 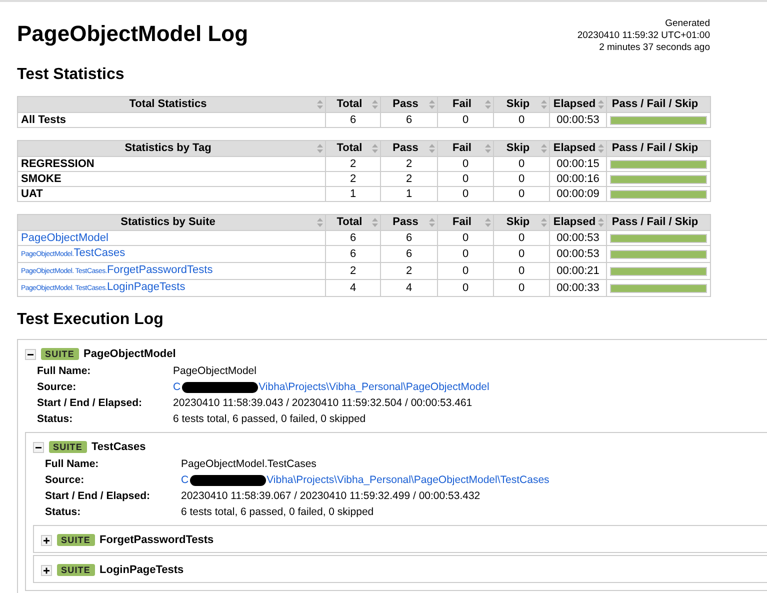 What do you see at coordinates (578, 194) in the screenshot?
I see `table-cell: 00:00:09` at bounding box center [578, 194].